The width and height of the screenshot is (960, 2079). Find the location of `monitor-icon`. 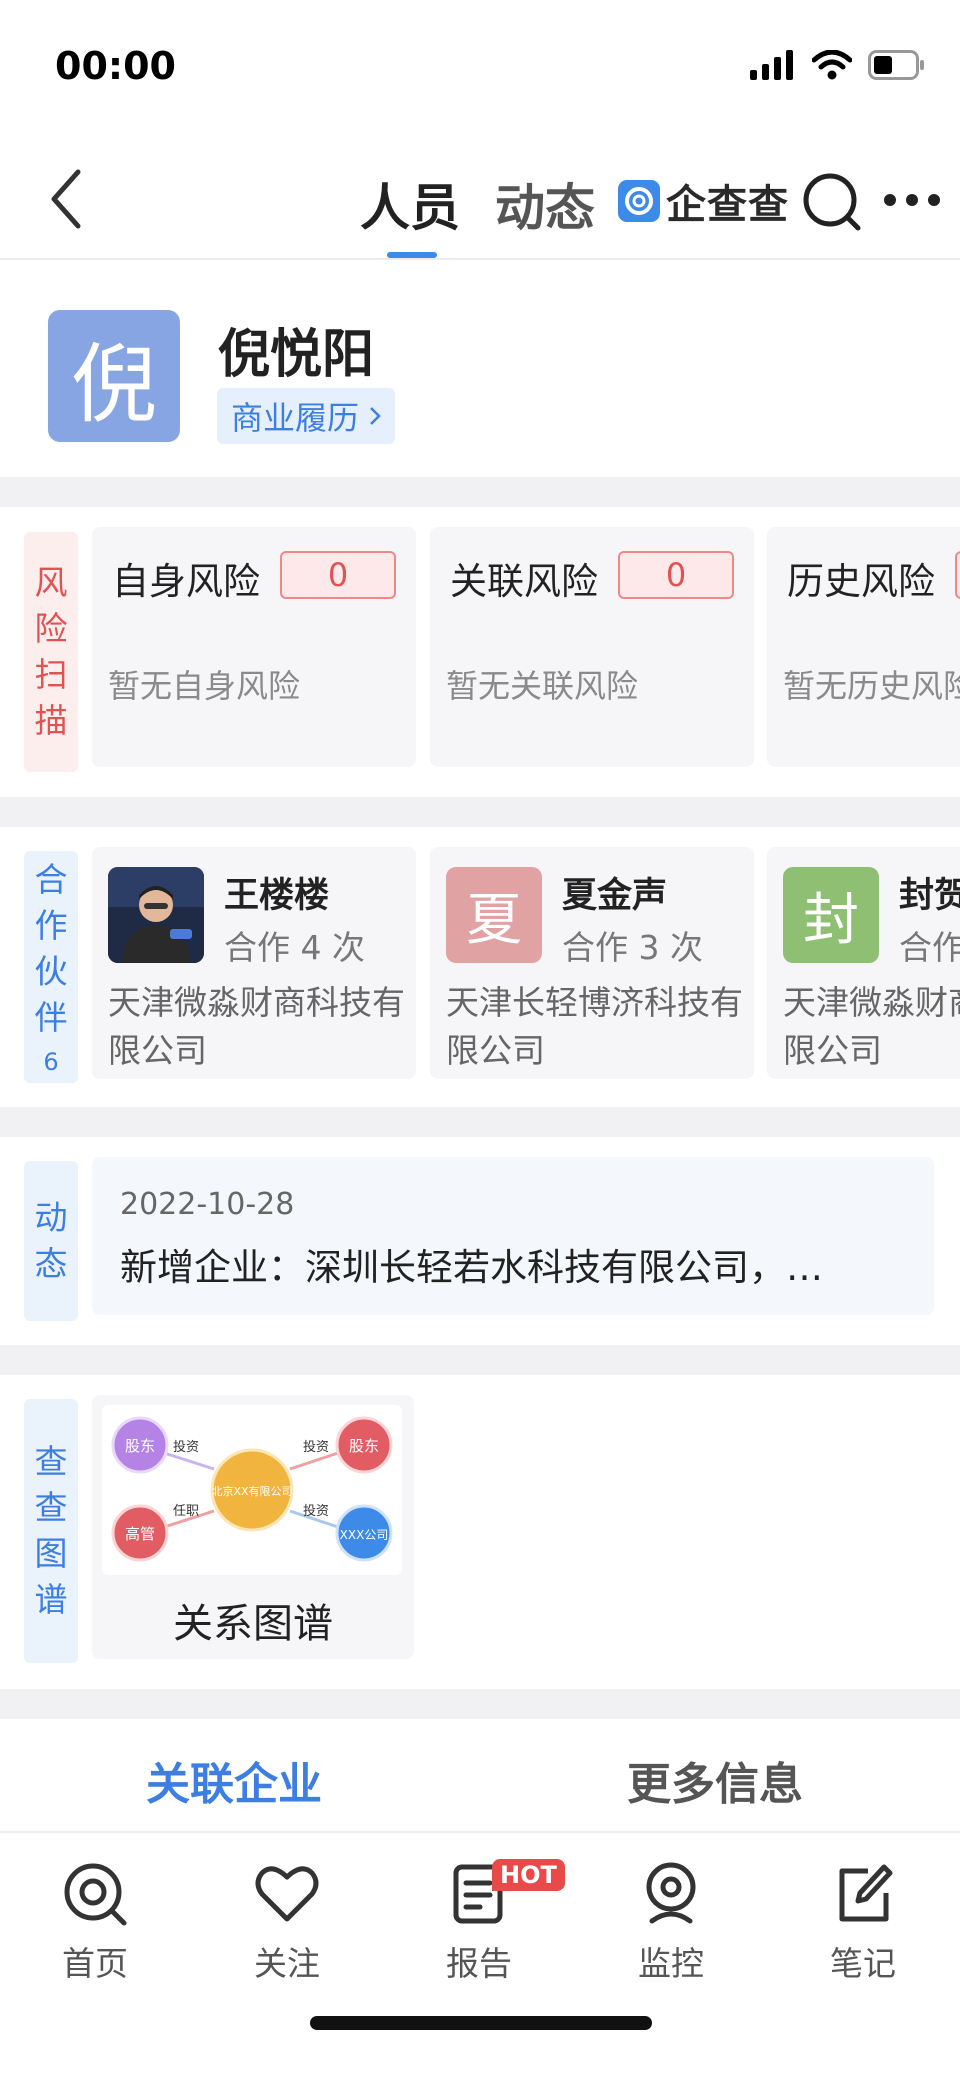

monitor-icon is located at coordinates (671, 1893).